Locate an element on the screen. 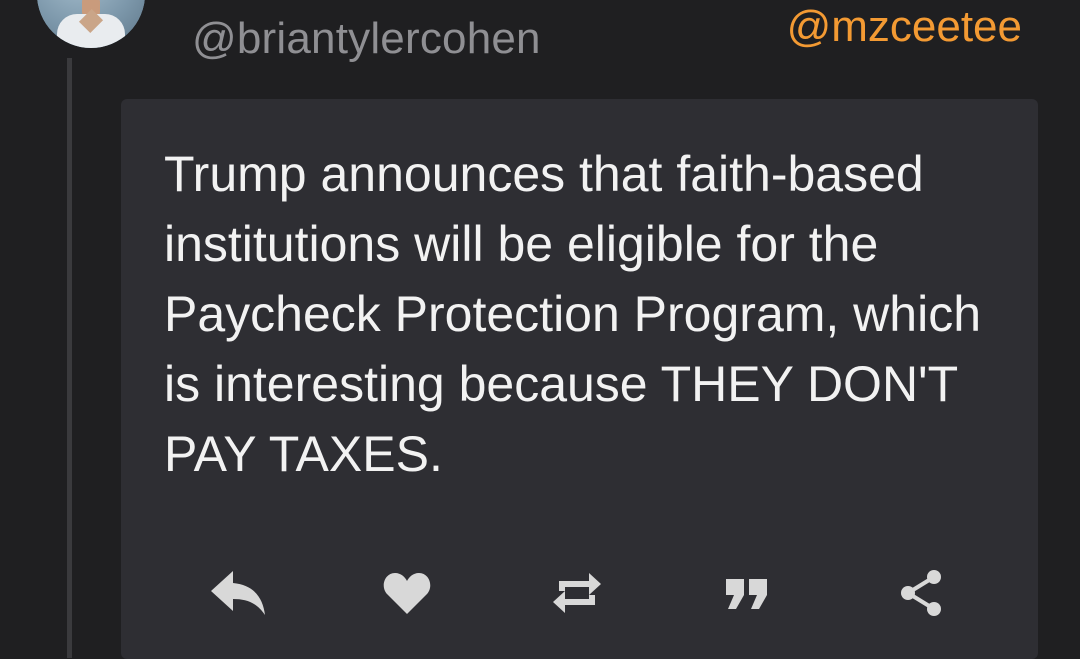  reply-icon is located at coordinates (238, 593).